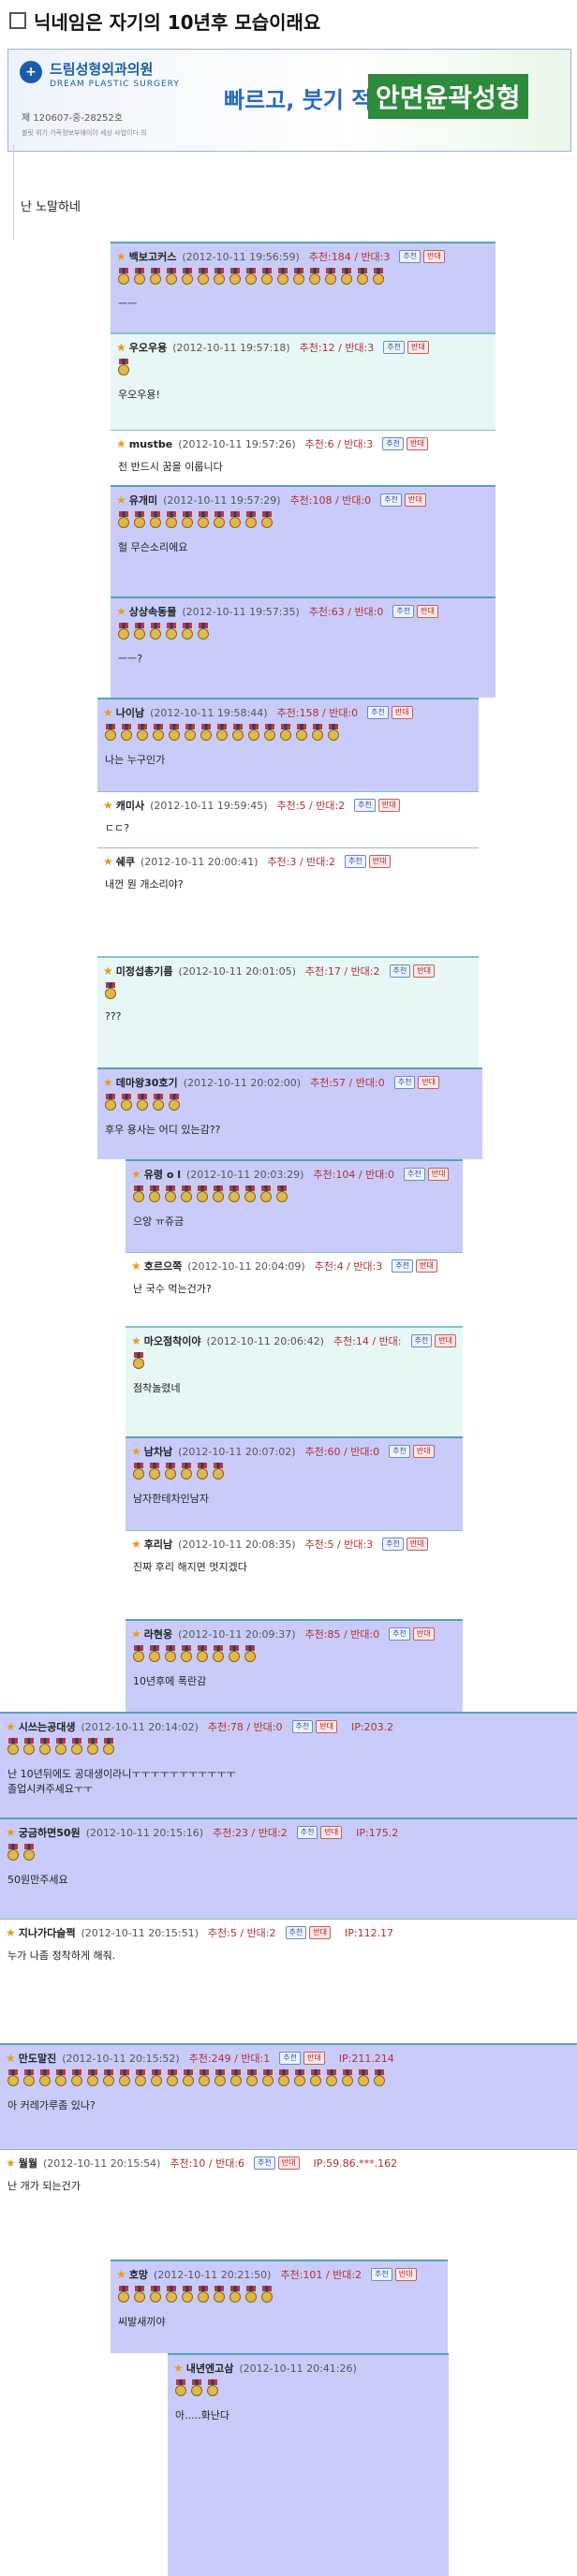  I want to click on comment-text: 점착놀렸네, so click(157, 1388).